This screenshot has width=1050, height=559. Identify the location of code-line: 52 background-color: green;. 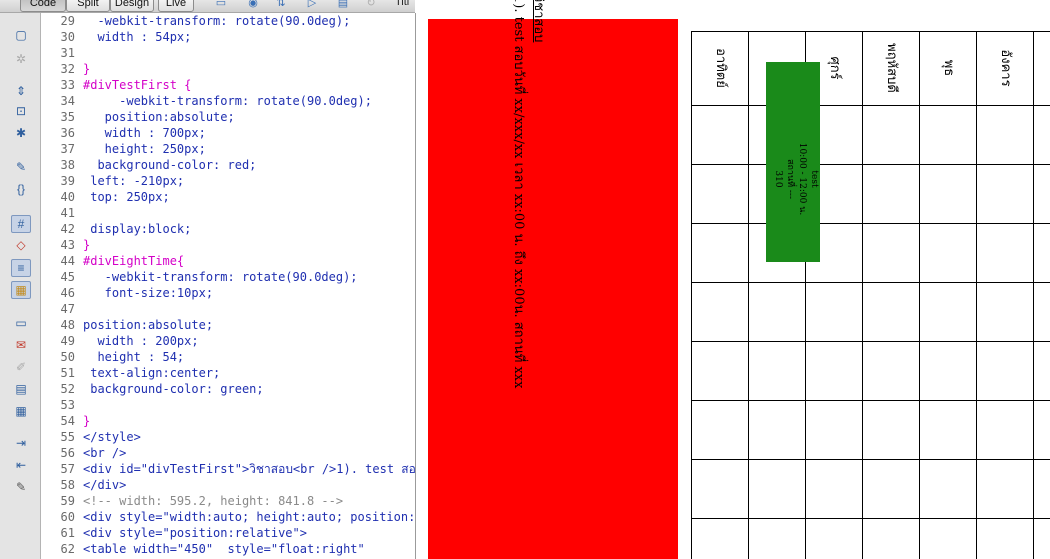
(228, 389).